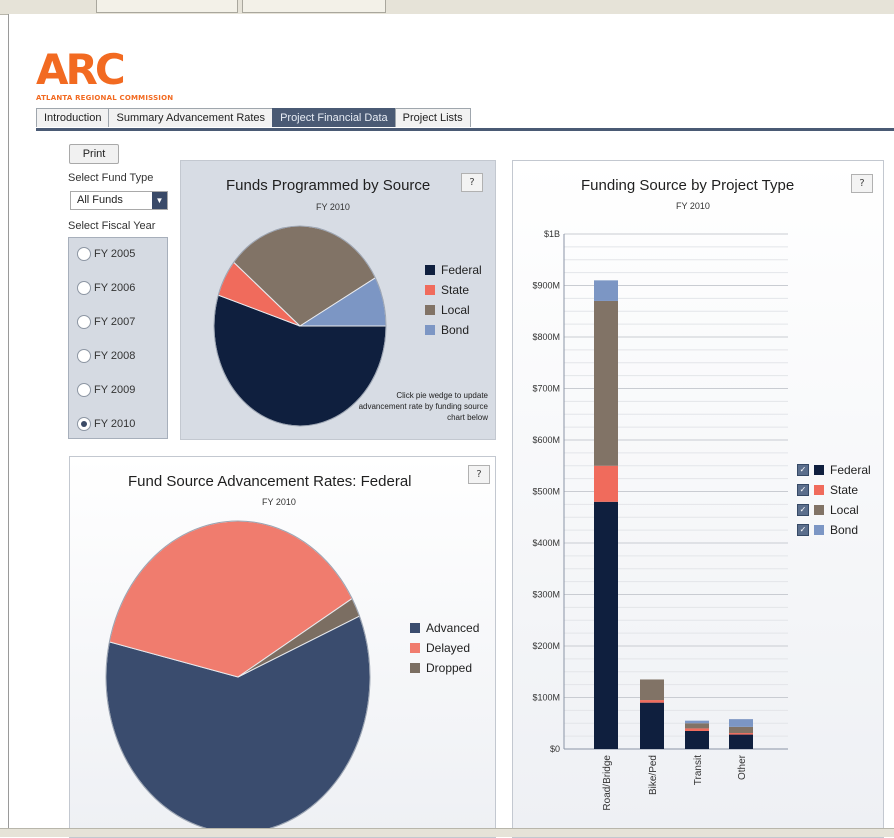 The width and height of the screenshot is (894, 838). What do you see at coordinates (94, 154) in the screenshot?
I see `print-button: Print` at bounding box center [94, 154].